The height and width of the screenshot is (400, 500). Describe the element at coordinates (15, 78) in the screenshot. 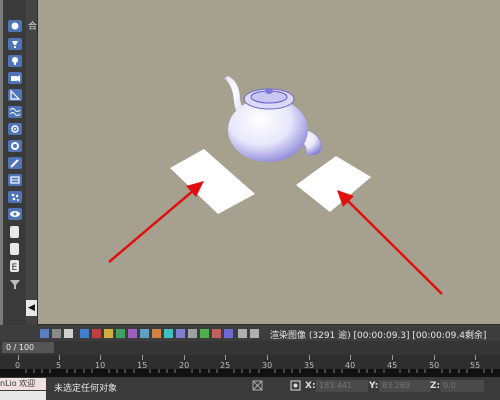

I see `camera-icon` at that location.